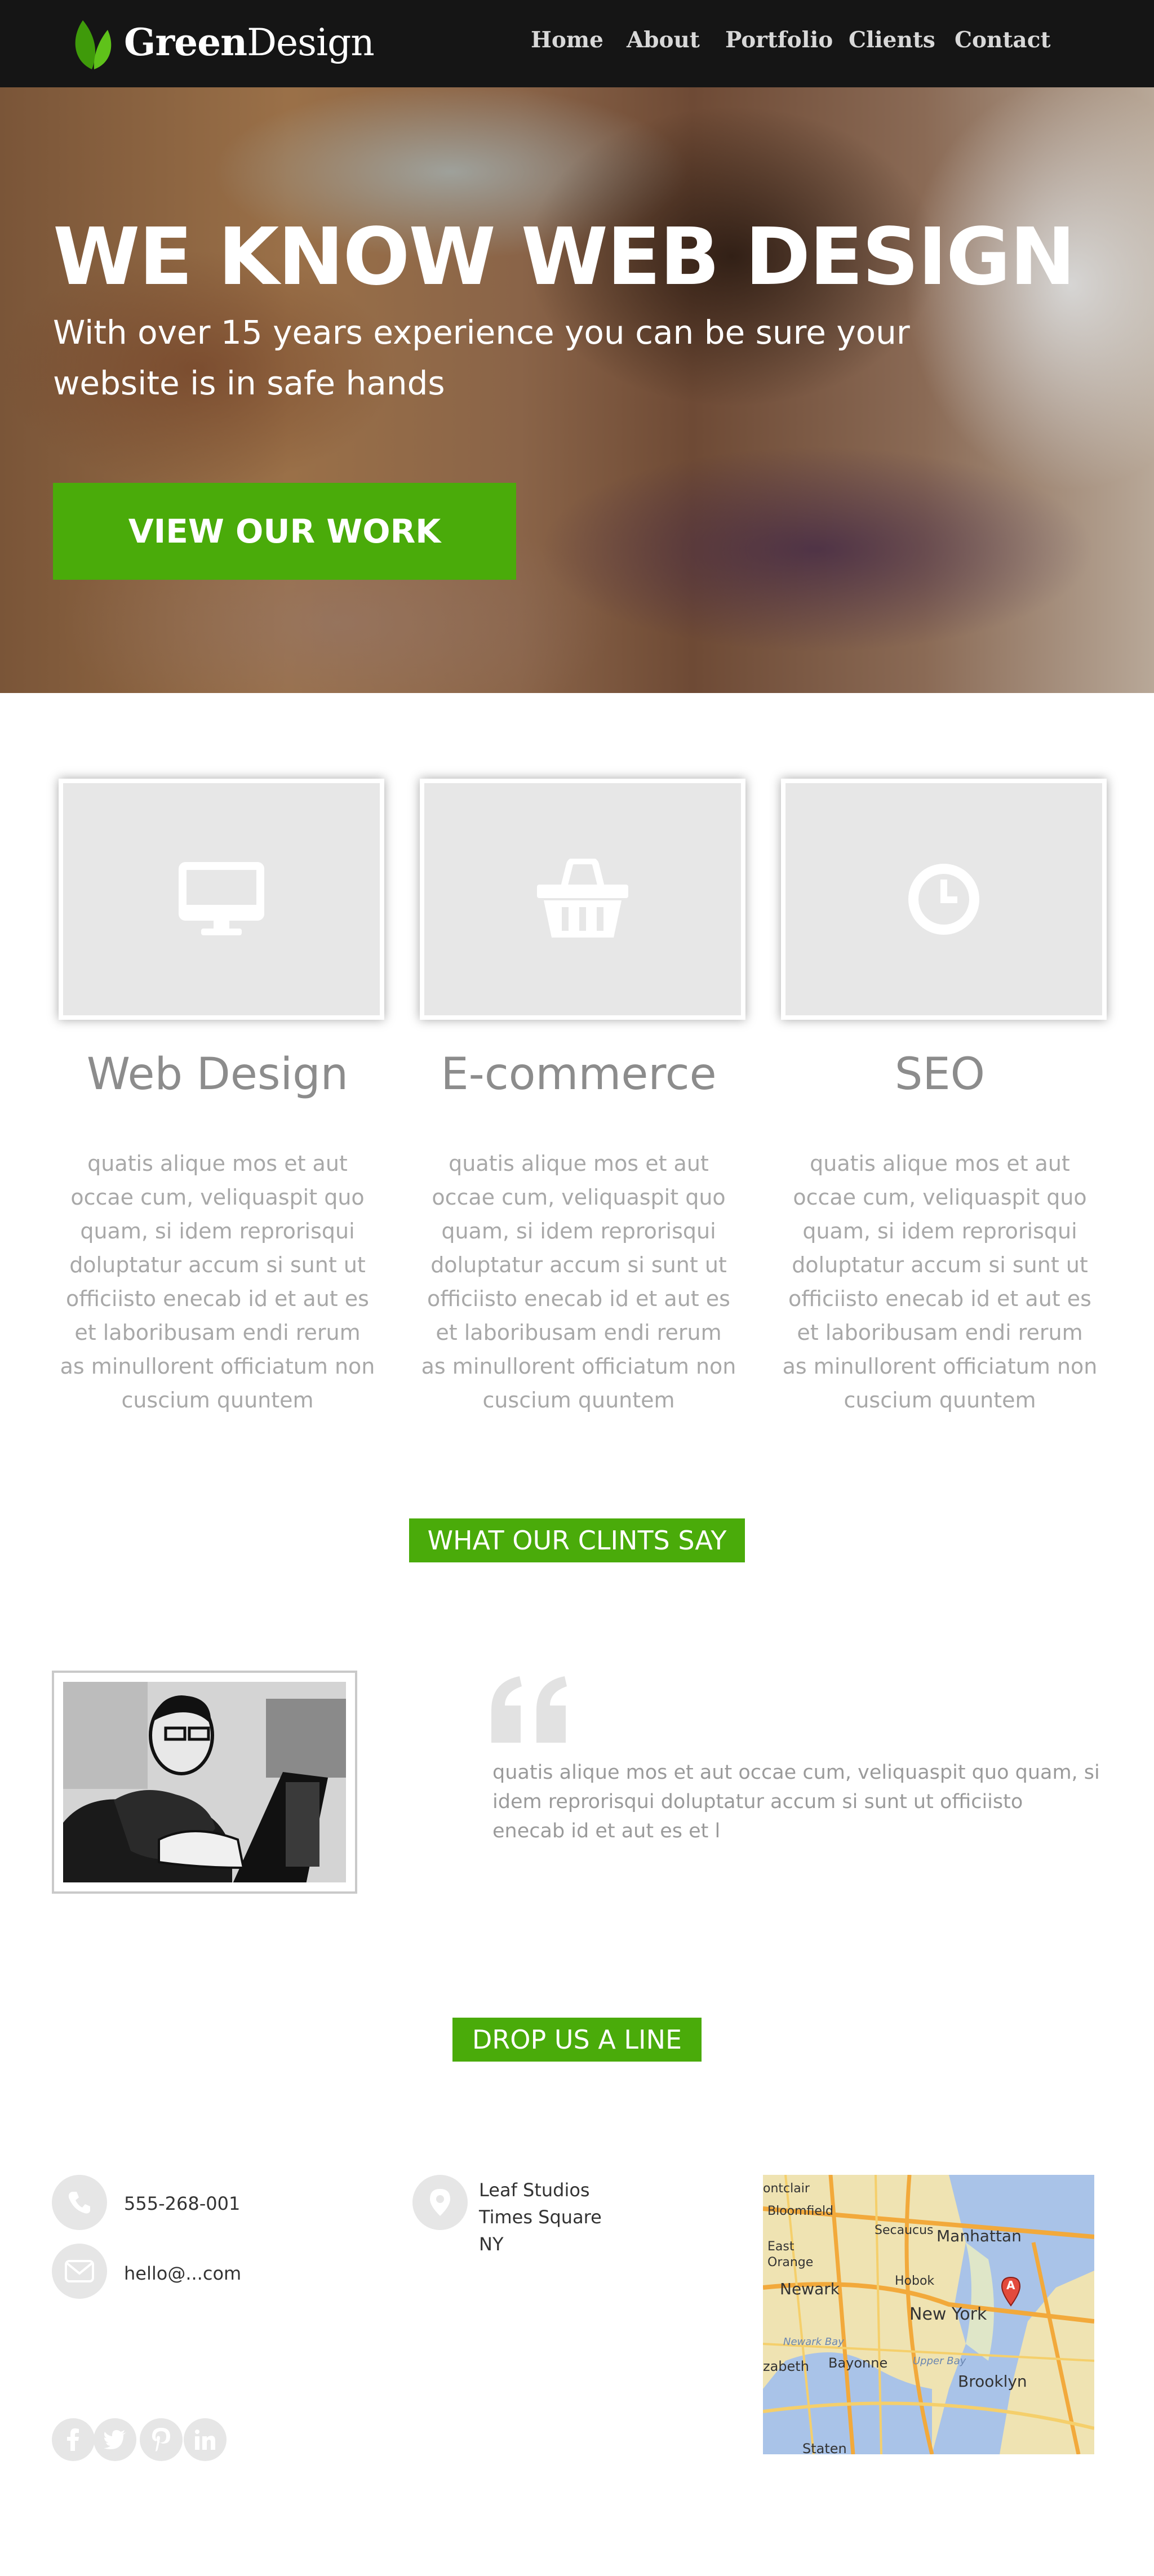 The width and height of the screenshot is (1154, 2576). I want to click on map-label-hoboken: Hobok, so click(915, 2281).